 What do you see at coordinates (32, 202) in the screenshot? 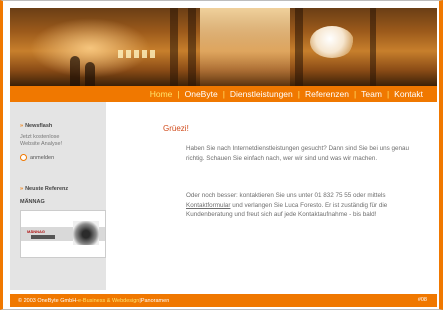
I see `reference-client-name: MÄNNAG` at bounding box center [32, 202].